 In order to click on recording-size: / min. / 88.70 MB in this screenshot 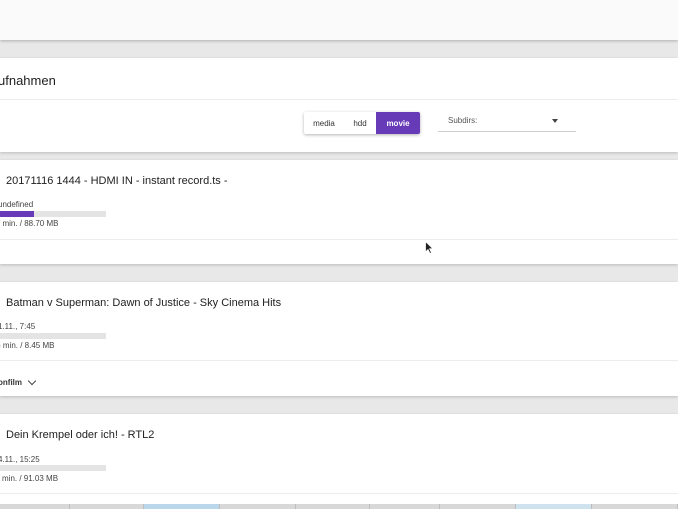, I will do `click(29, 223)`.